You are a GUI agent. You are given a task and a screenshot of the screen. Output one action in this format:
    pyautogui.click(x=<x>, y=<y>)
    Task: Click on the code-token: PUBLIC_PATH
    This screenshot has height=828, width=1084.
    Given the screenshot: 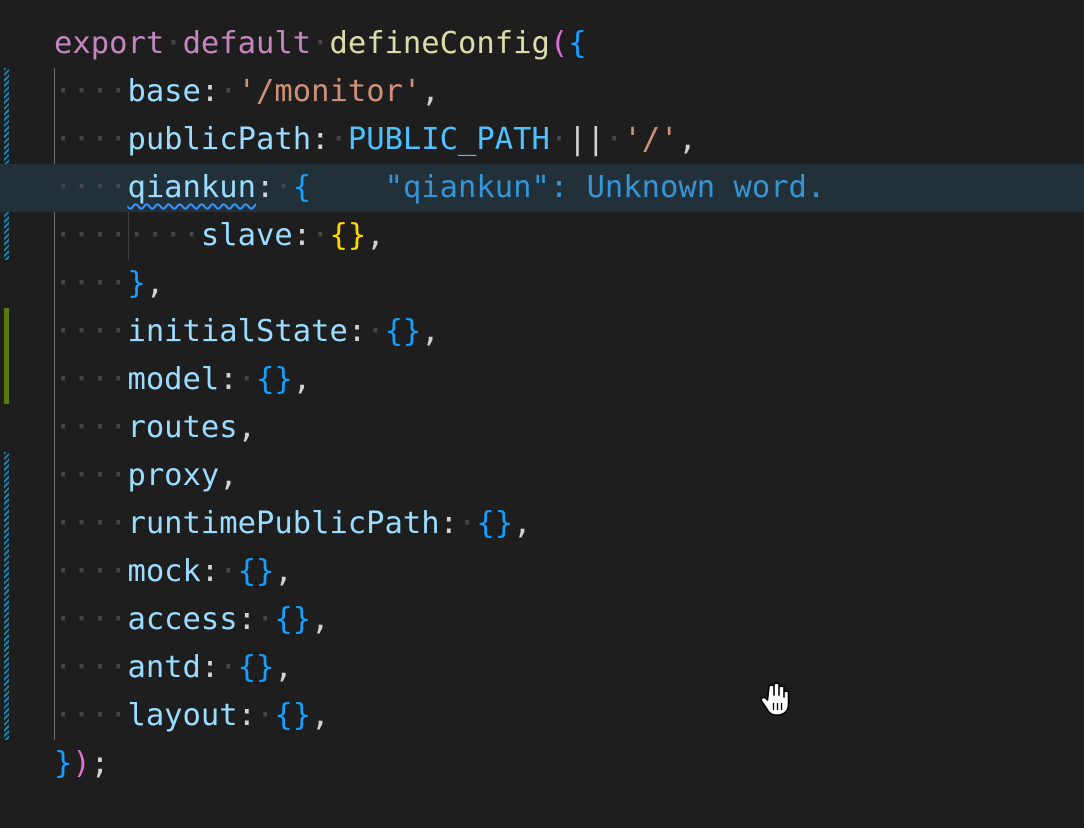 What is the action you would take?
    pyautogui.click(x=448, y=139)
    